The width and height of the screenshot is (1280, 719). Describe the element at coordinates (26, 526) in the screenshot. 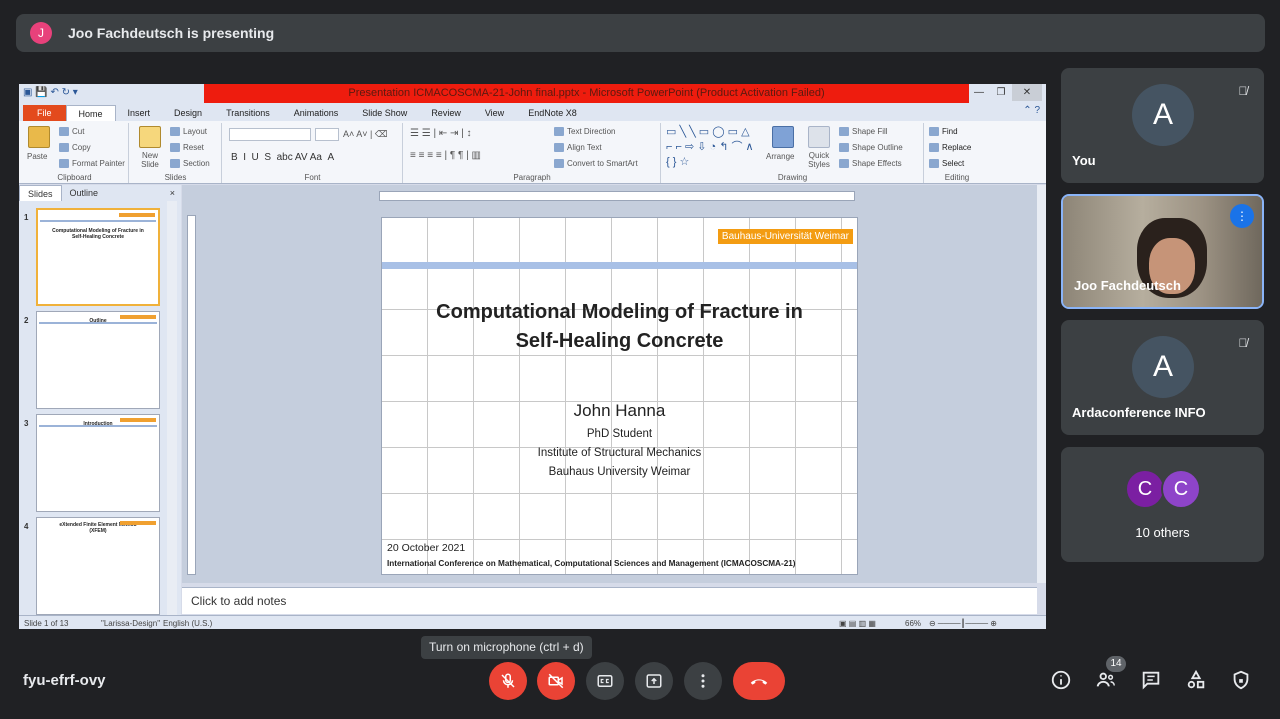

I see `thumb-number: 4` at that location.